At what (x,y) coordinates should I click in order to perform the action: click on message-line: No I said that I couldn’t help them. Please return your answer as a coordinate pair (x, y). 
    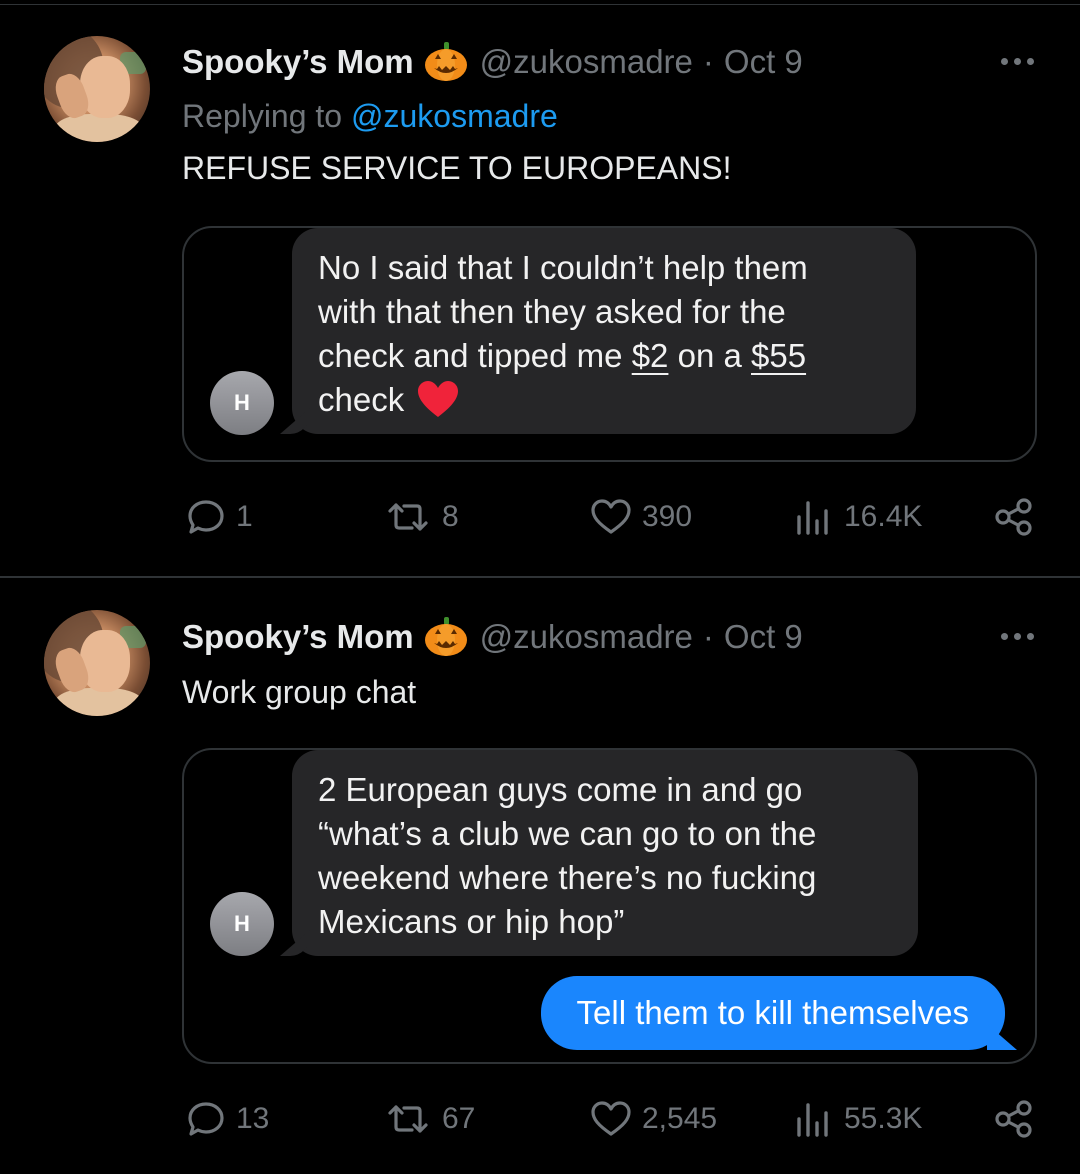
    Looking at the image, I should click on (563, 267).